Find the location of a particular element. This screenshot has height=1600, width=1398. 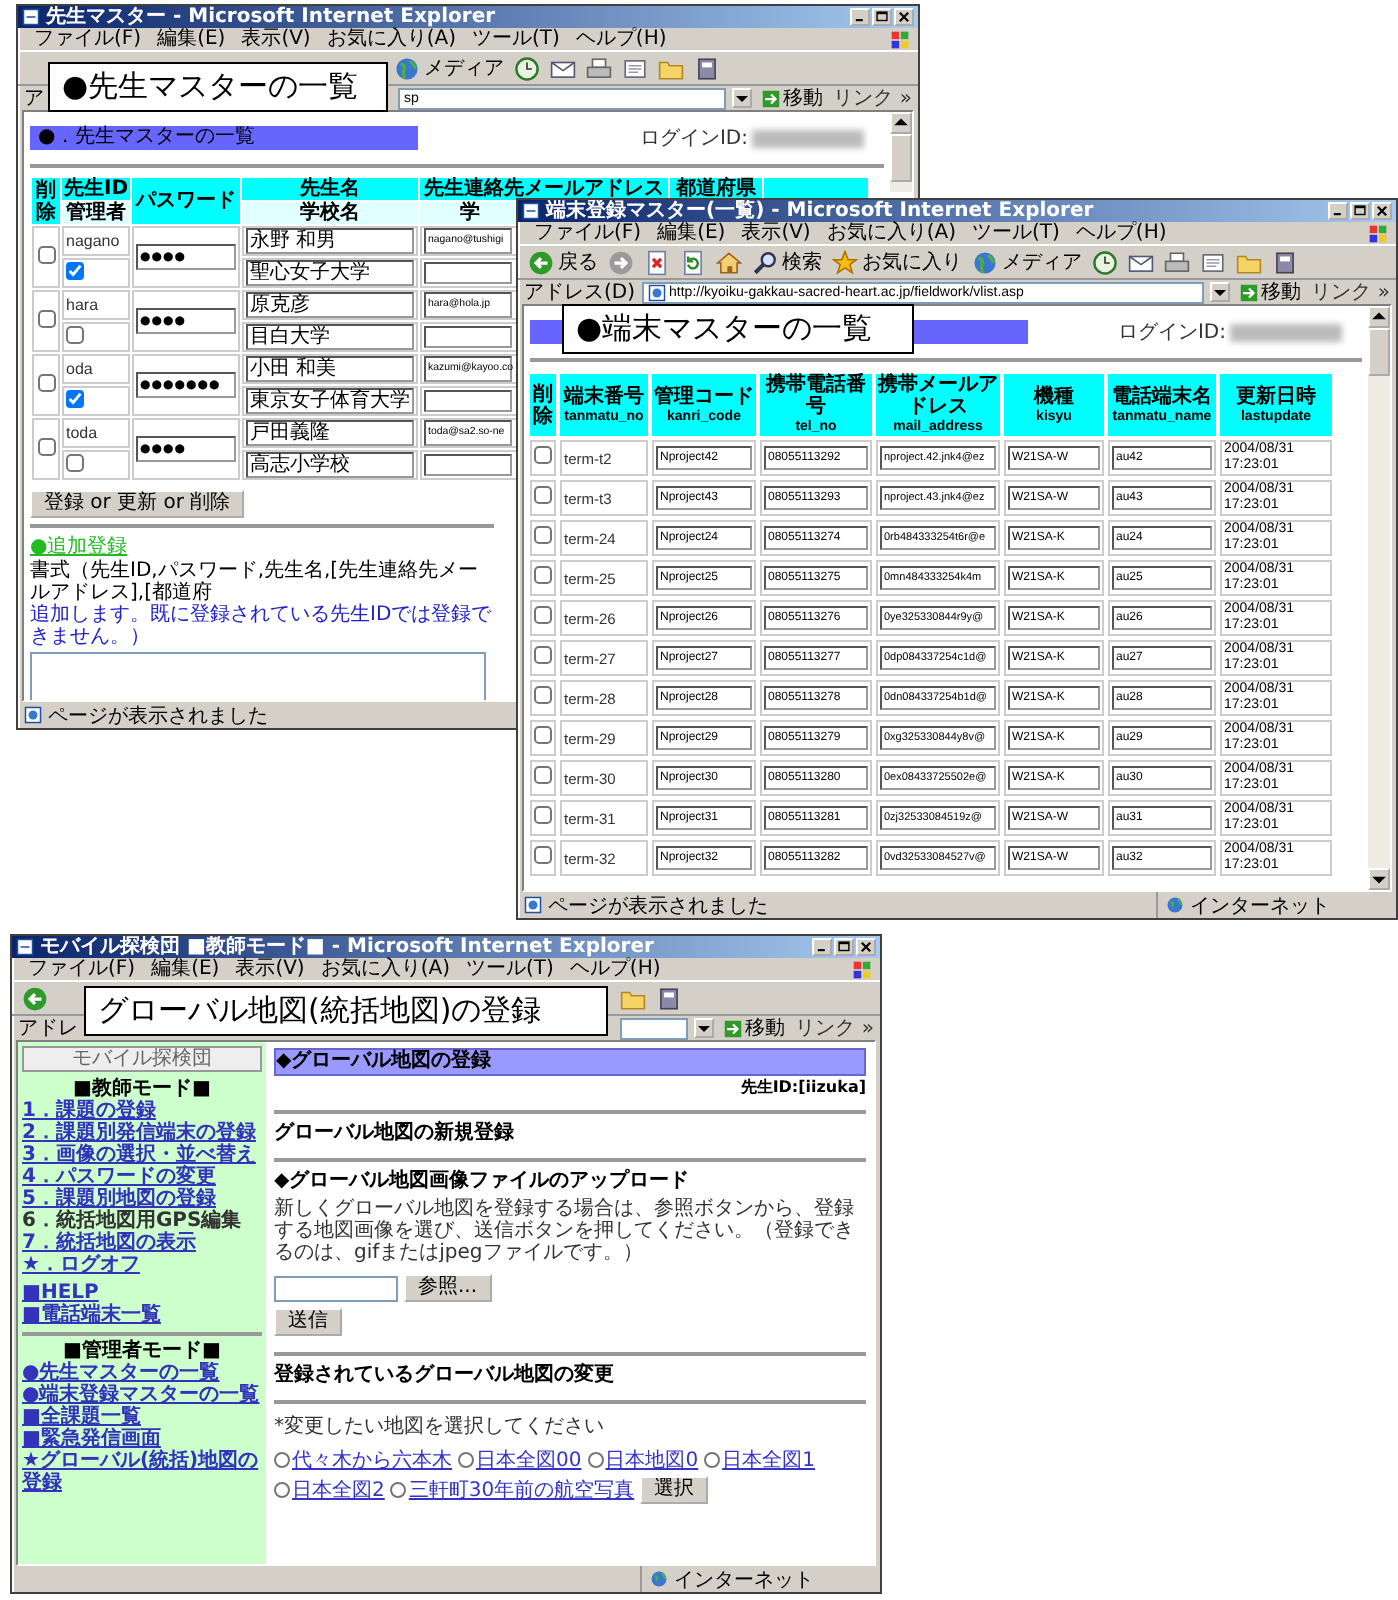

scroll-down-button is located at coordinates (1379, 879).